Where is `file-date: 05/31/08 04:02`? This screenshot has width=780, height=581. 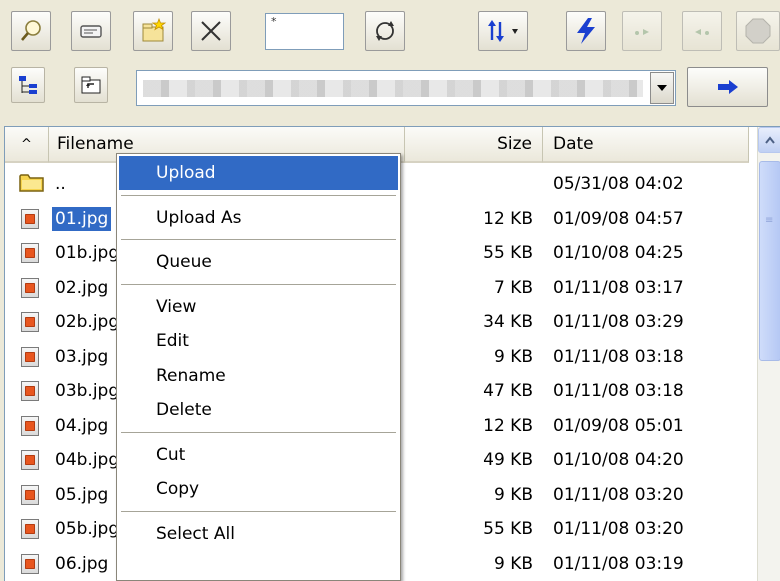 file-date: 05/31/08 04:02 is located at coordinates (618, 184).